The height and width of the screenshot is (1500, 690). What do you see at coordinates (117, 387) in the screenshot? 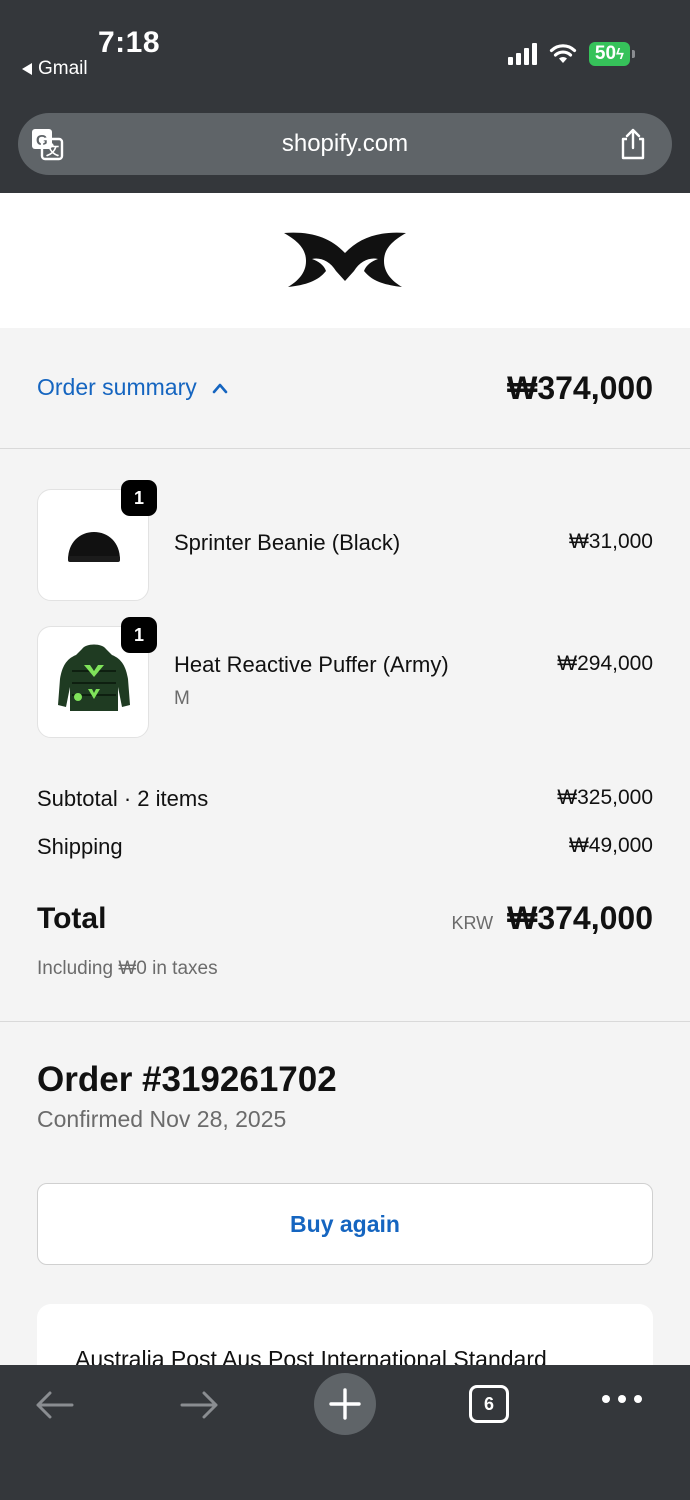
I see `order-summary-text: Order summary` at bounding box center [117, 387].